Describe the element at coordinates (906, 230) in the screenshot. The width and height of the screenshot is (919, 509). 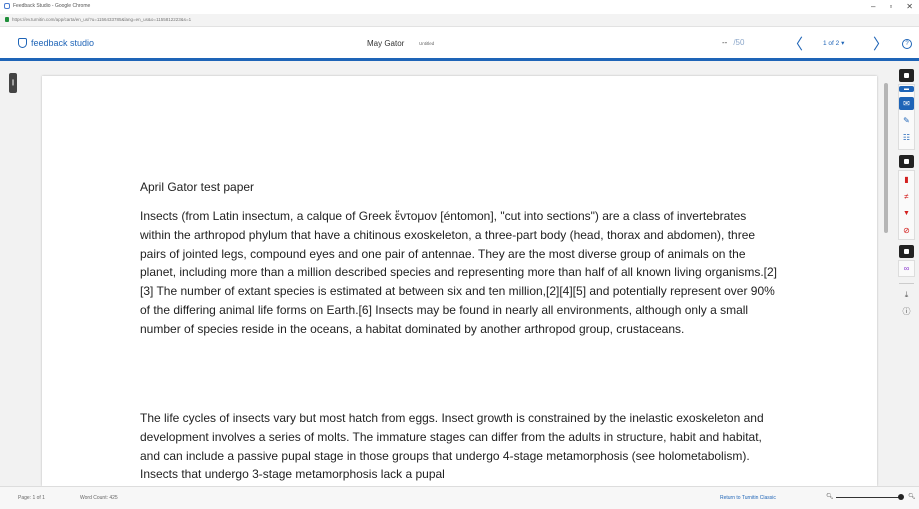
I see `exclude-icon: ⊘` at that location.